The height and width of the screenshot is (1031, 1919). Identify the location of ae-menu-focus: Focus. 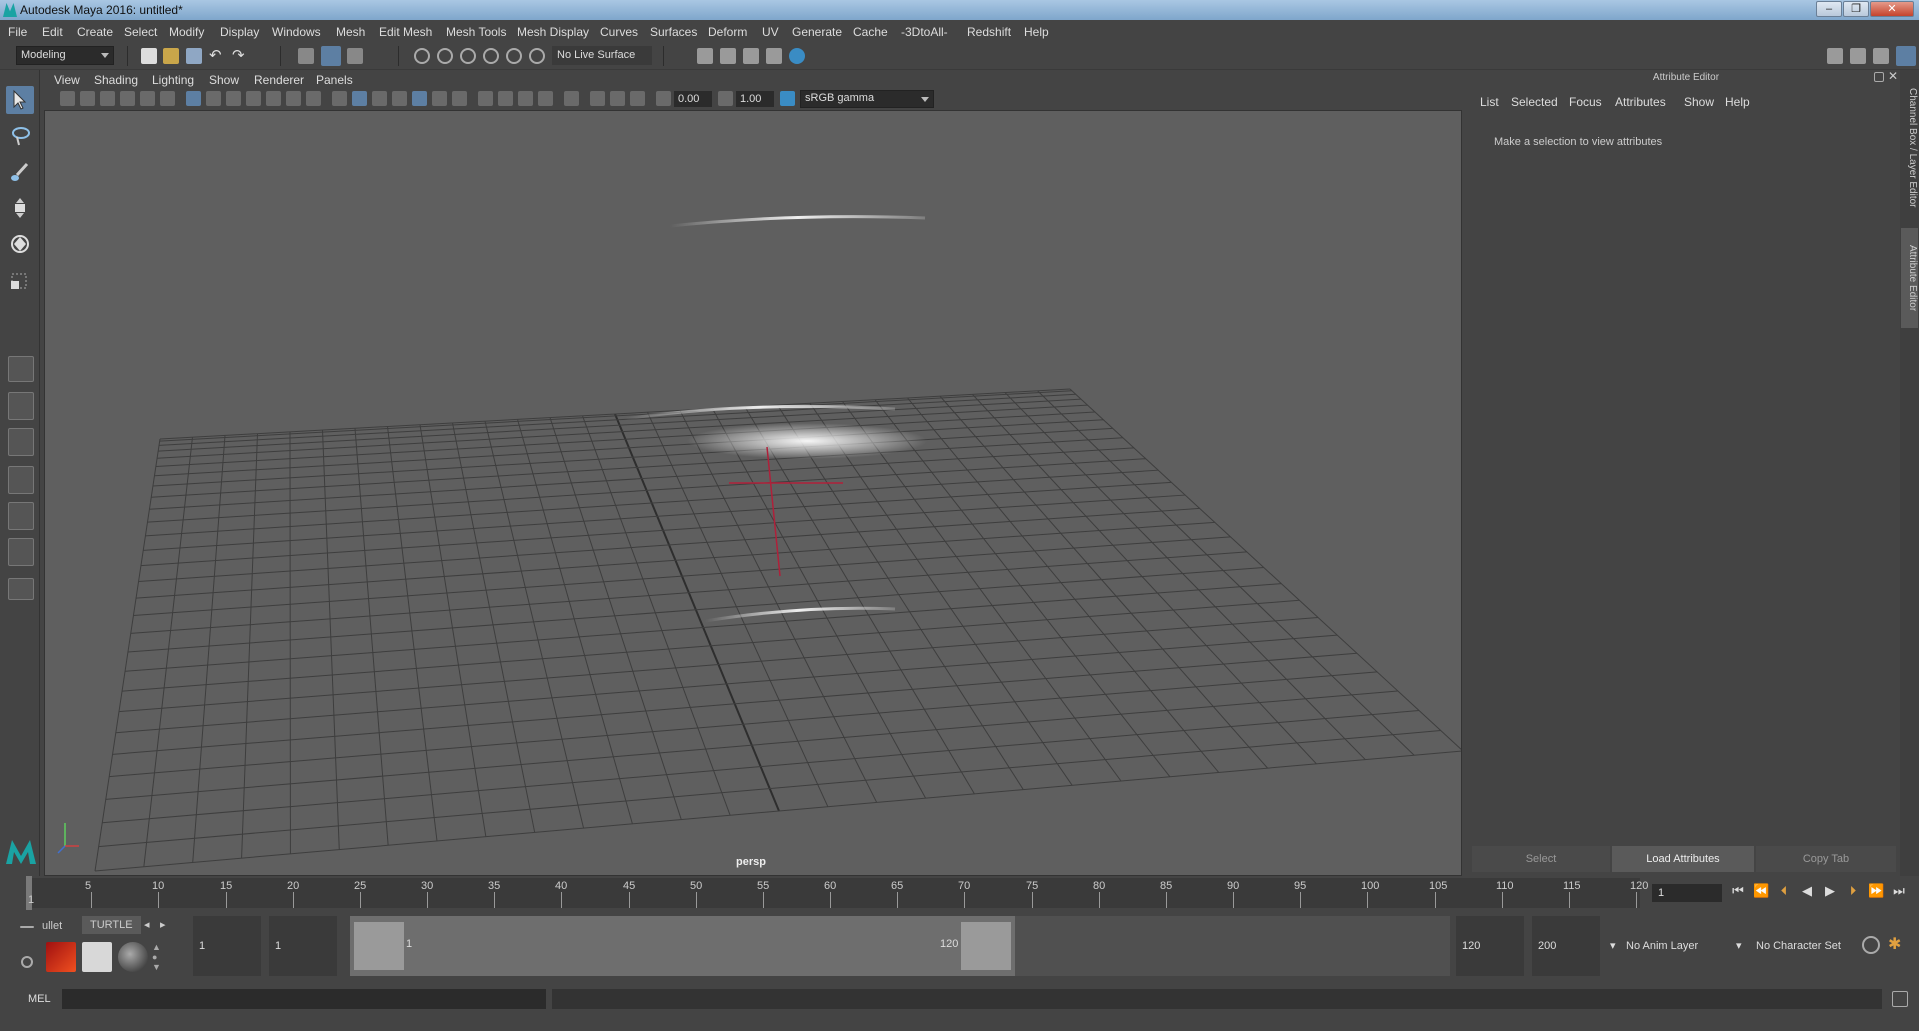
(1585, 102).